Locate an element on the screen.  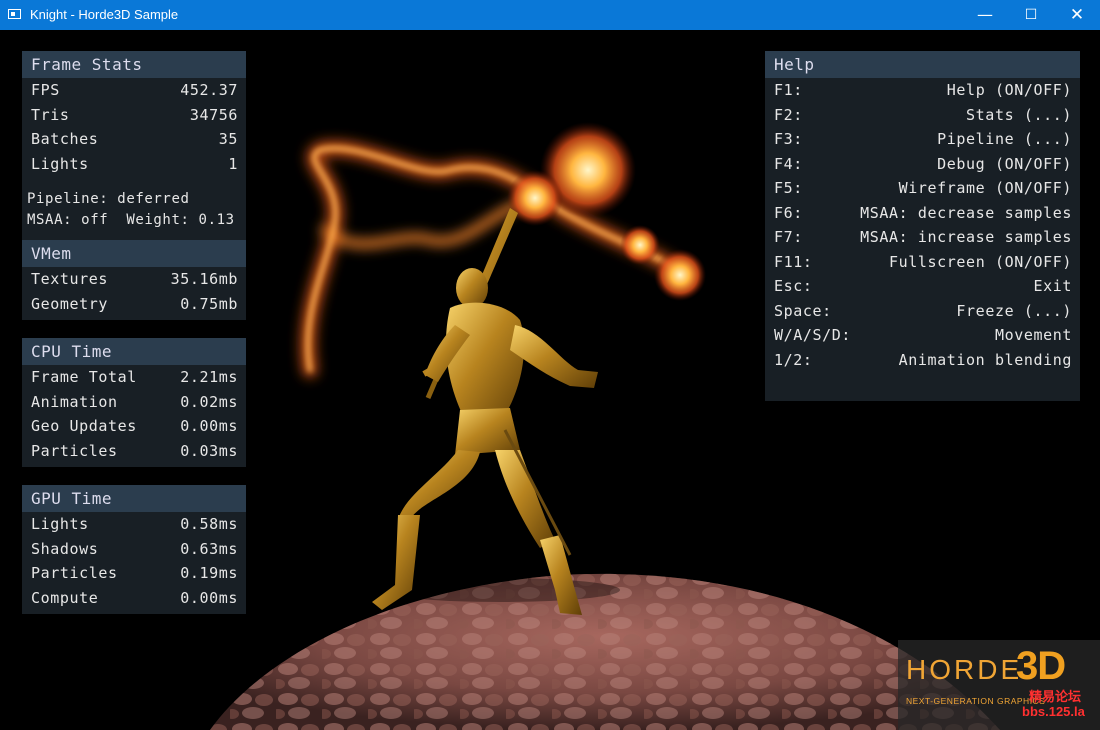
stat-row: Particles 0.03ms is located at coordinates (134, 450).